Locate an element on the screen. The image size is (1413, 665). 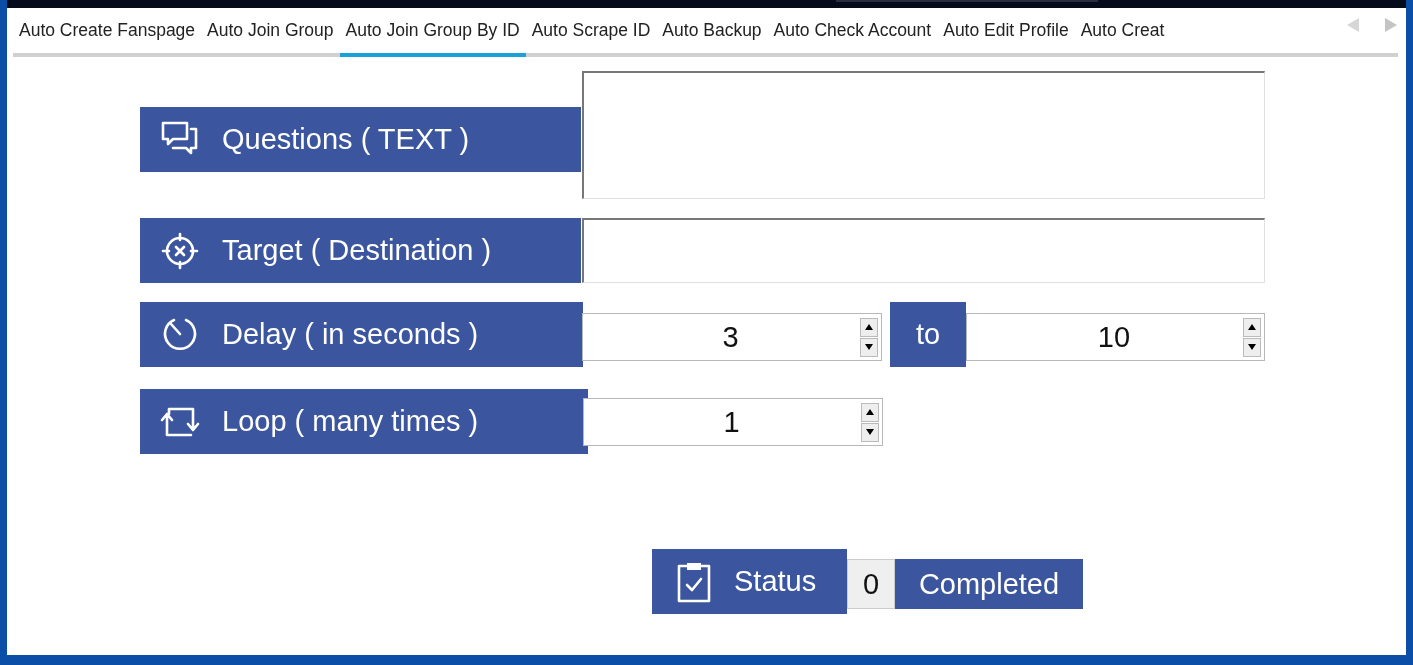
tab: Auto Create Fanspage is located at coordinates (107, 32).